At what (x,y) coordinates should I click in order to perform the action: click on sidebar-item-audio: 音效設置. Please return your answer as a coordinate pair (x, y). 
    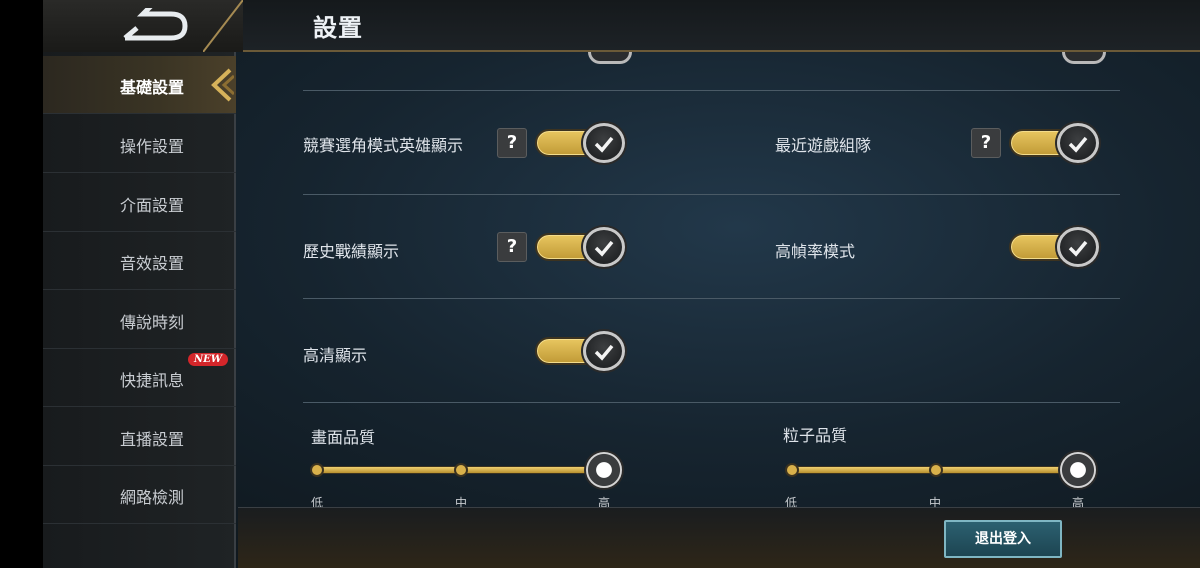
    Looking at the image, I should click on (139, 261).